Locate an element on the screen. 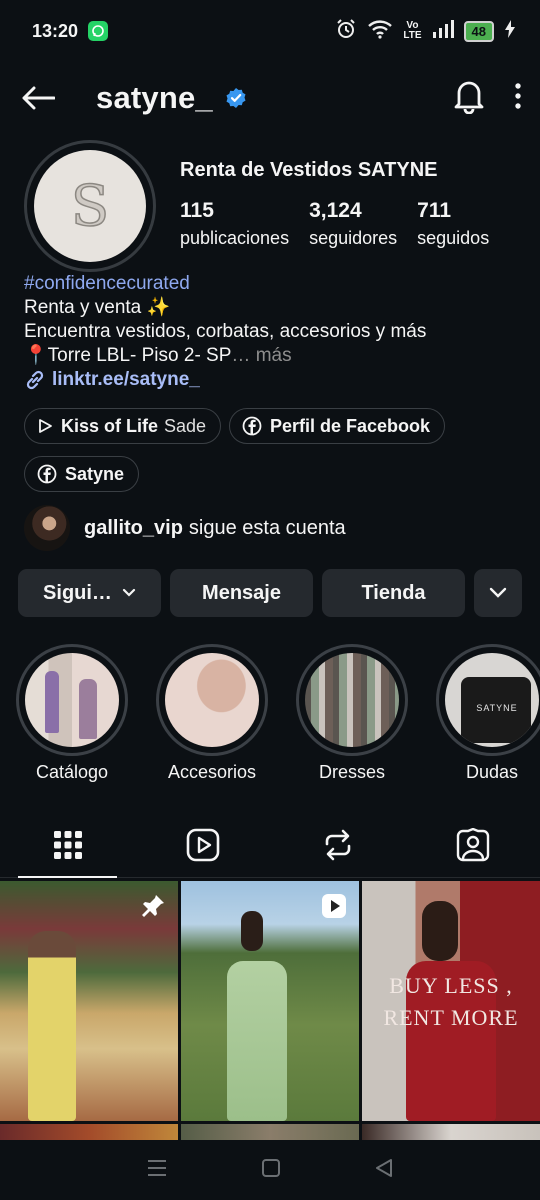 This screenshot has height=1200, width=540. link-icon is located at coordinates (35, 380).